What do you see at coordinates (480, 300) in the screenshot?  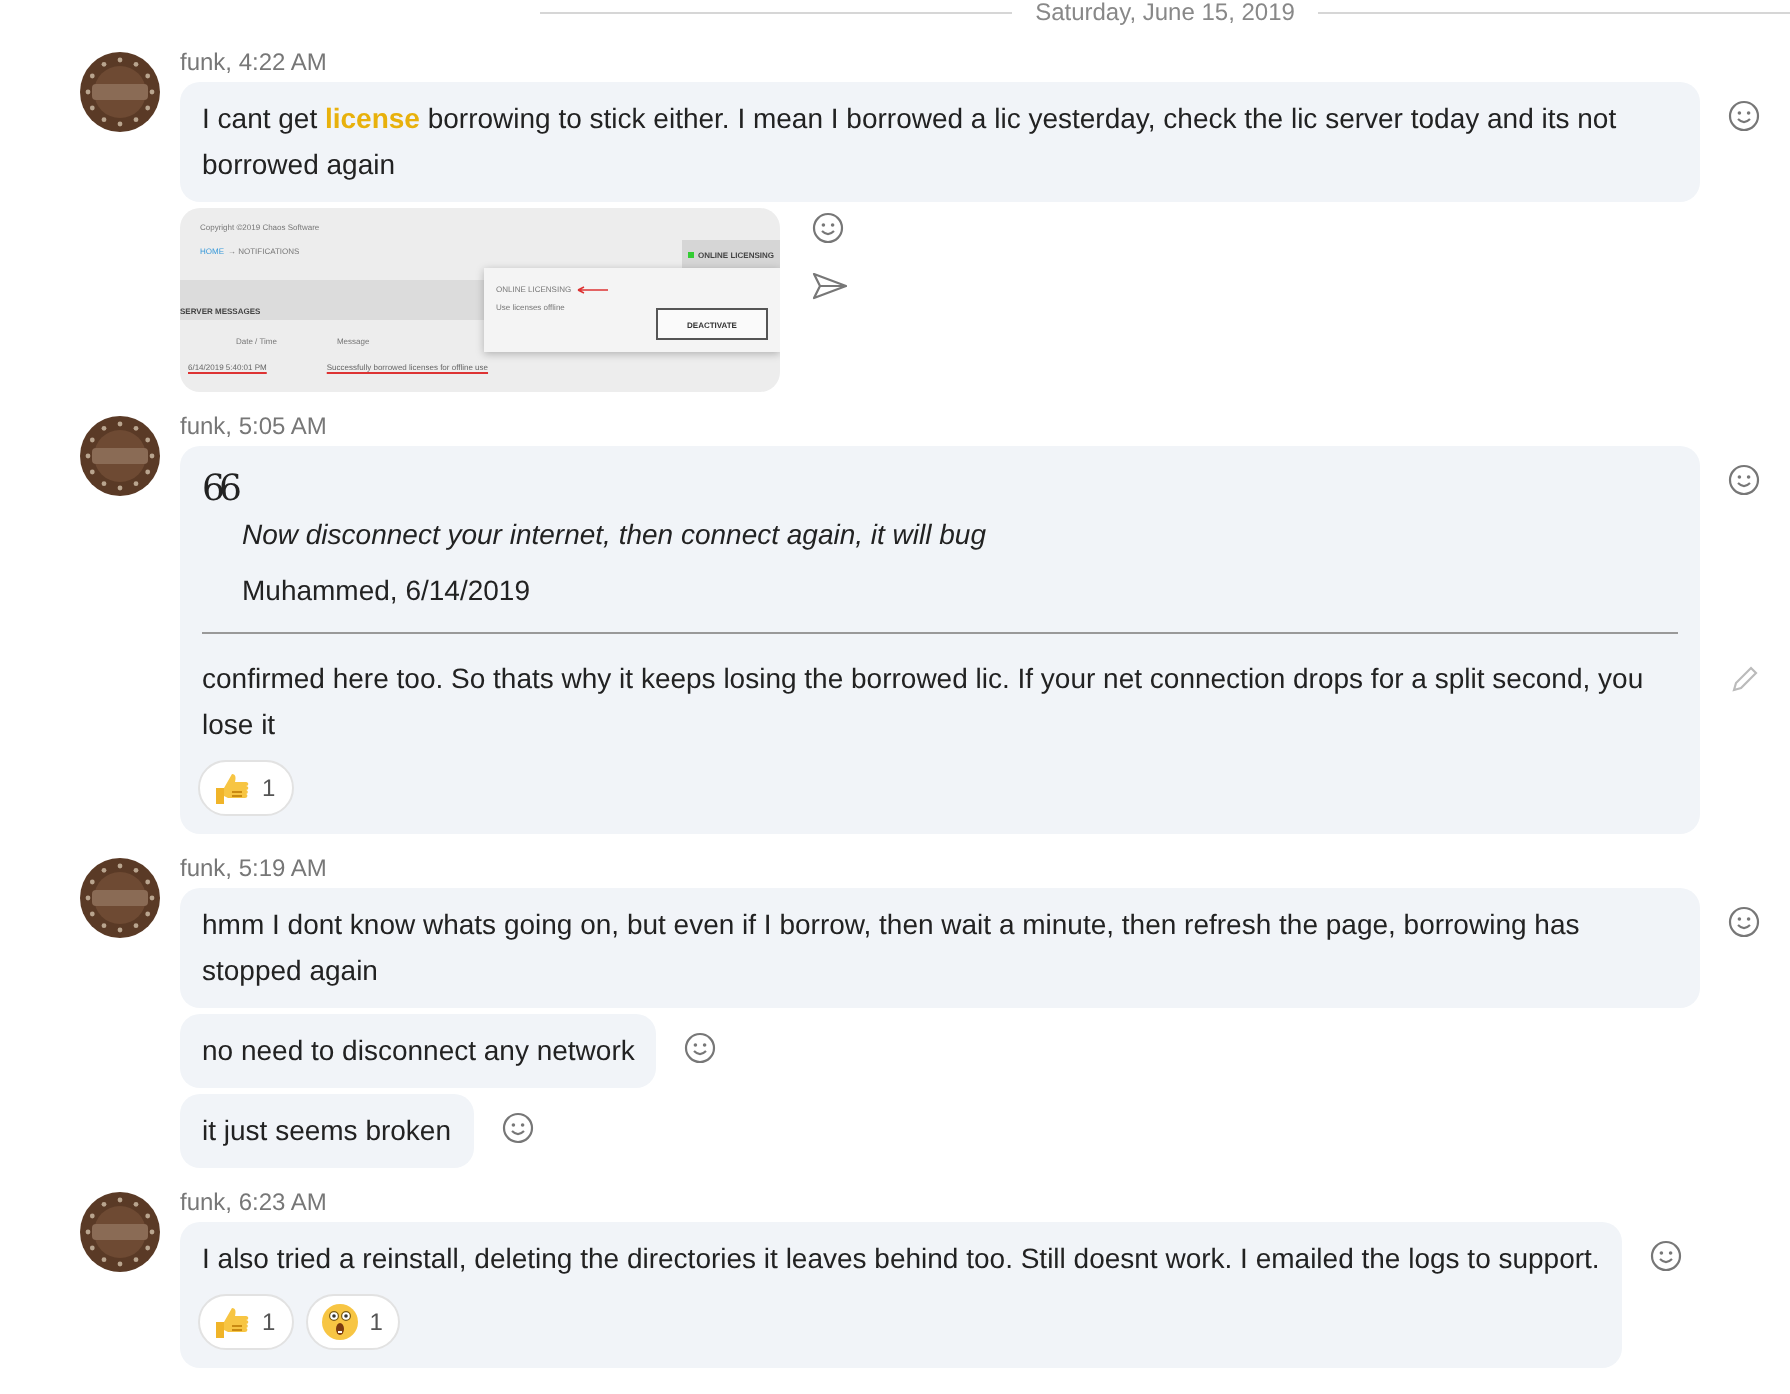 I see `screenshot-image` at bounding box center [480, 300].